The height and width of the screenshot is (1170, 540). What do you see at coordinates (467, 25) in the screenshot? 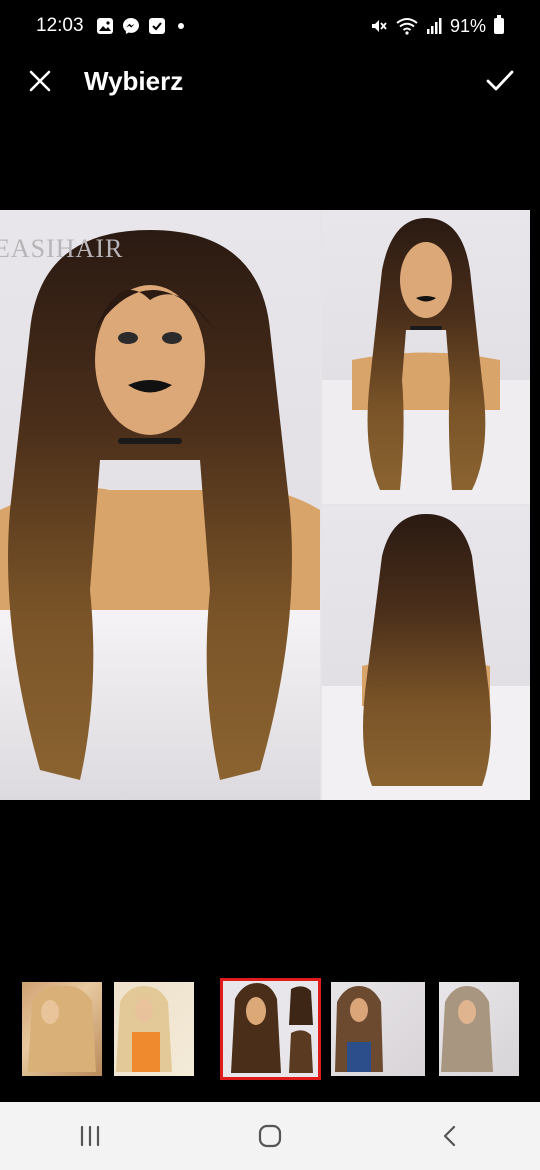
I see `battery-percent: 91%` at bounding box center [467, 25].